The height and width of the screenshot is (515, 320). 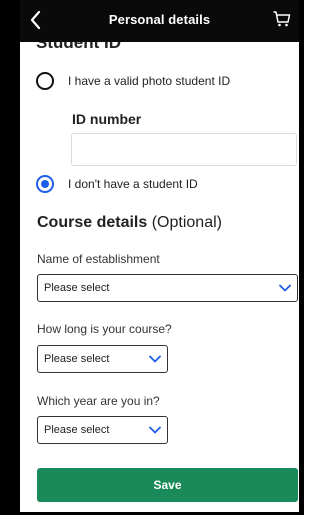 I want to click on course-length-select: Please select, so click(x=102, y=359).